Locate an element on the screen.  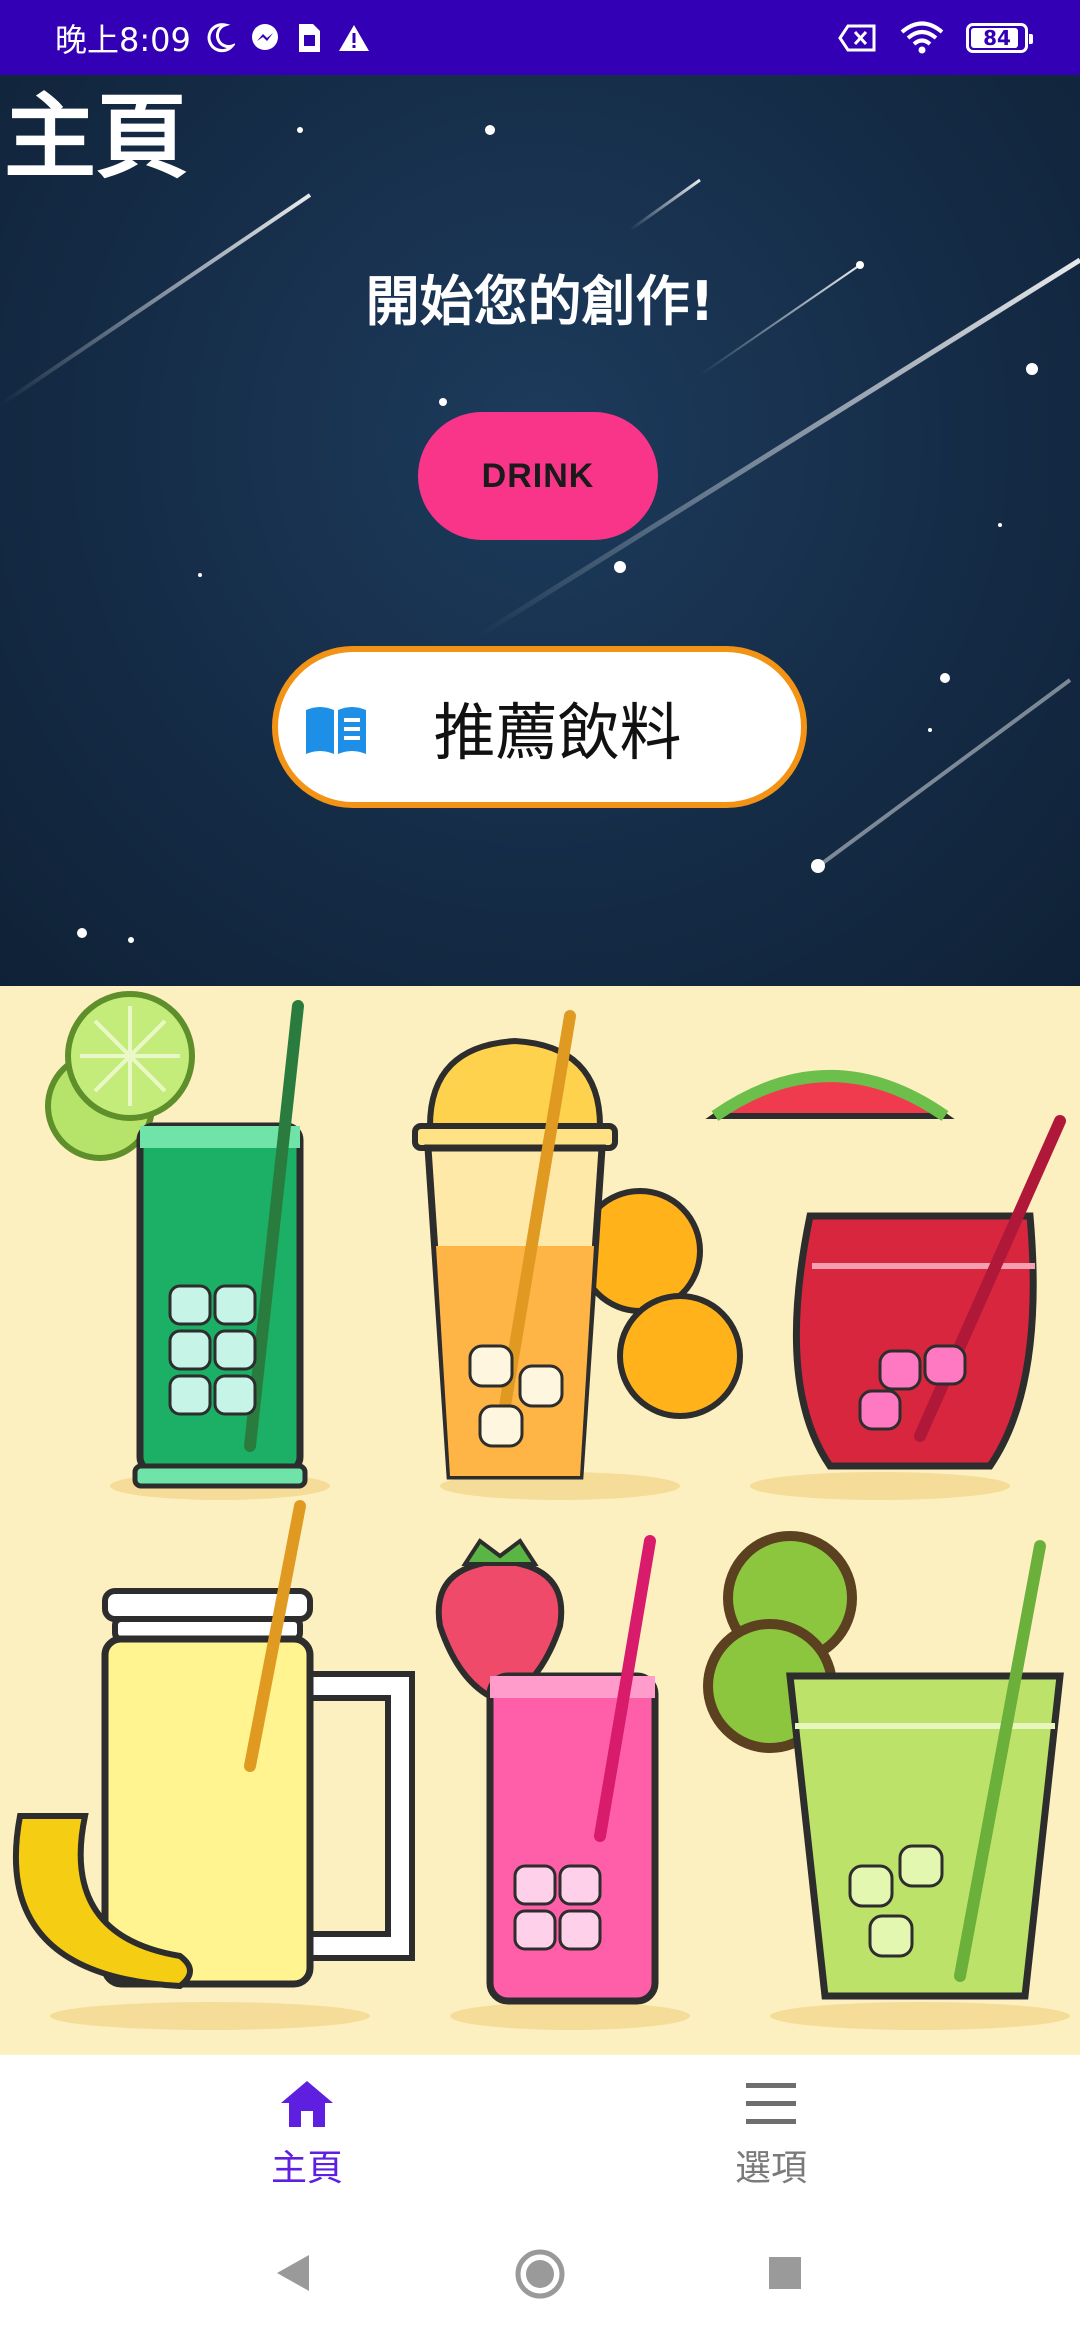
orange-drink is located at coordinates (577, 1245).